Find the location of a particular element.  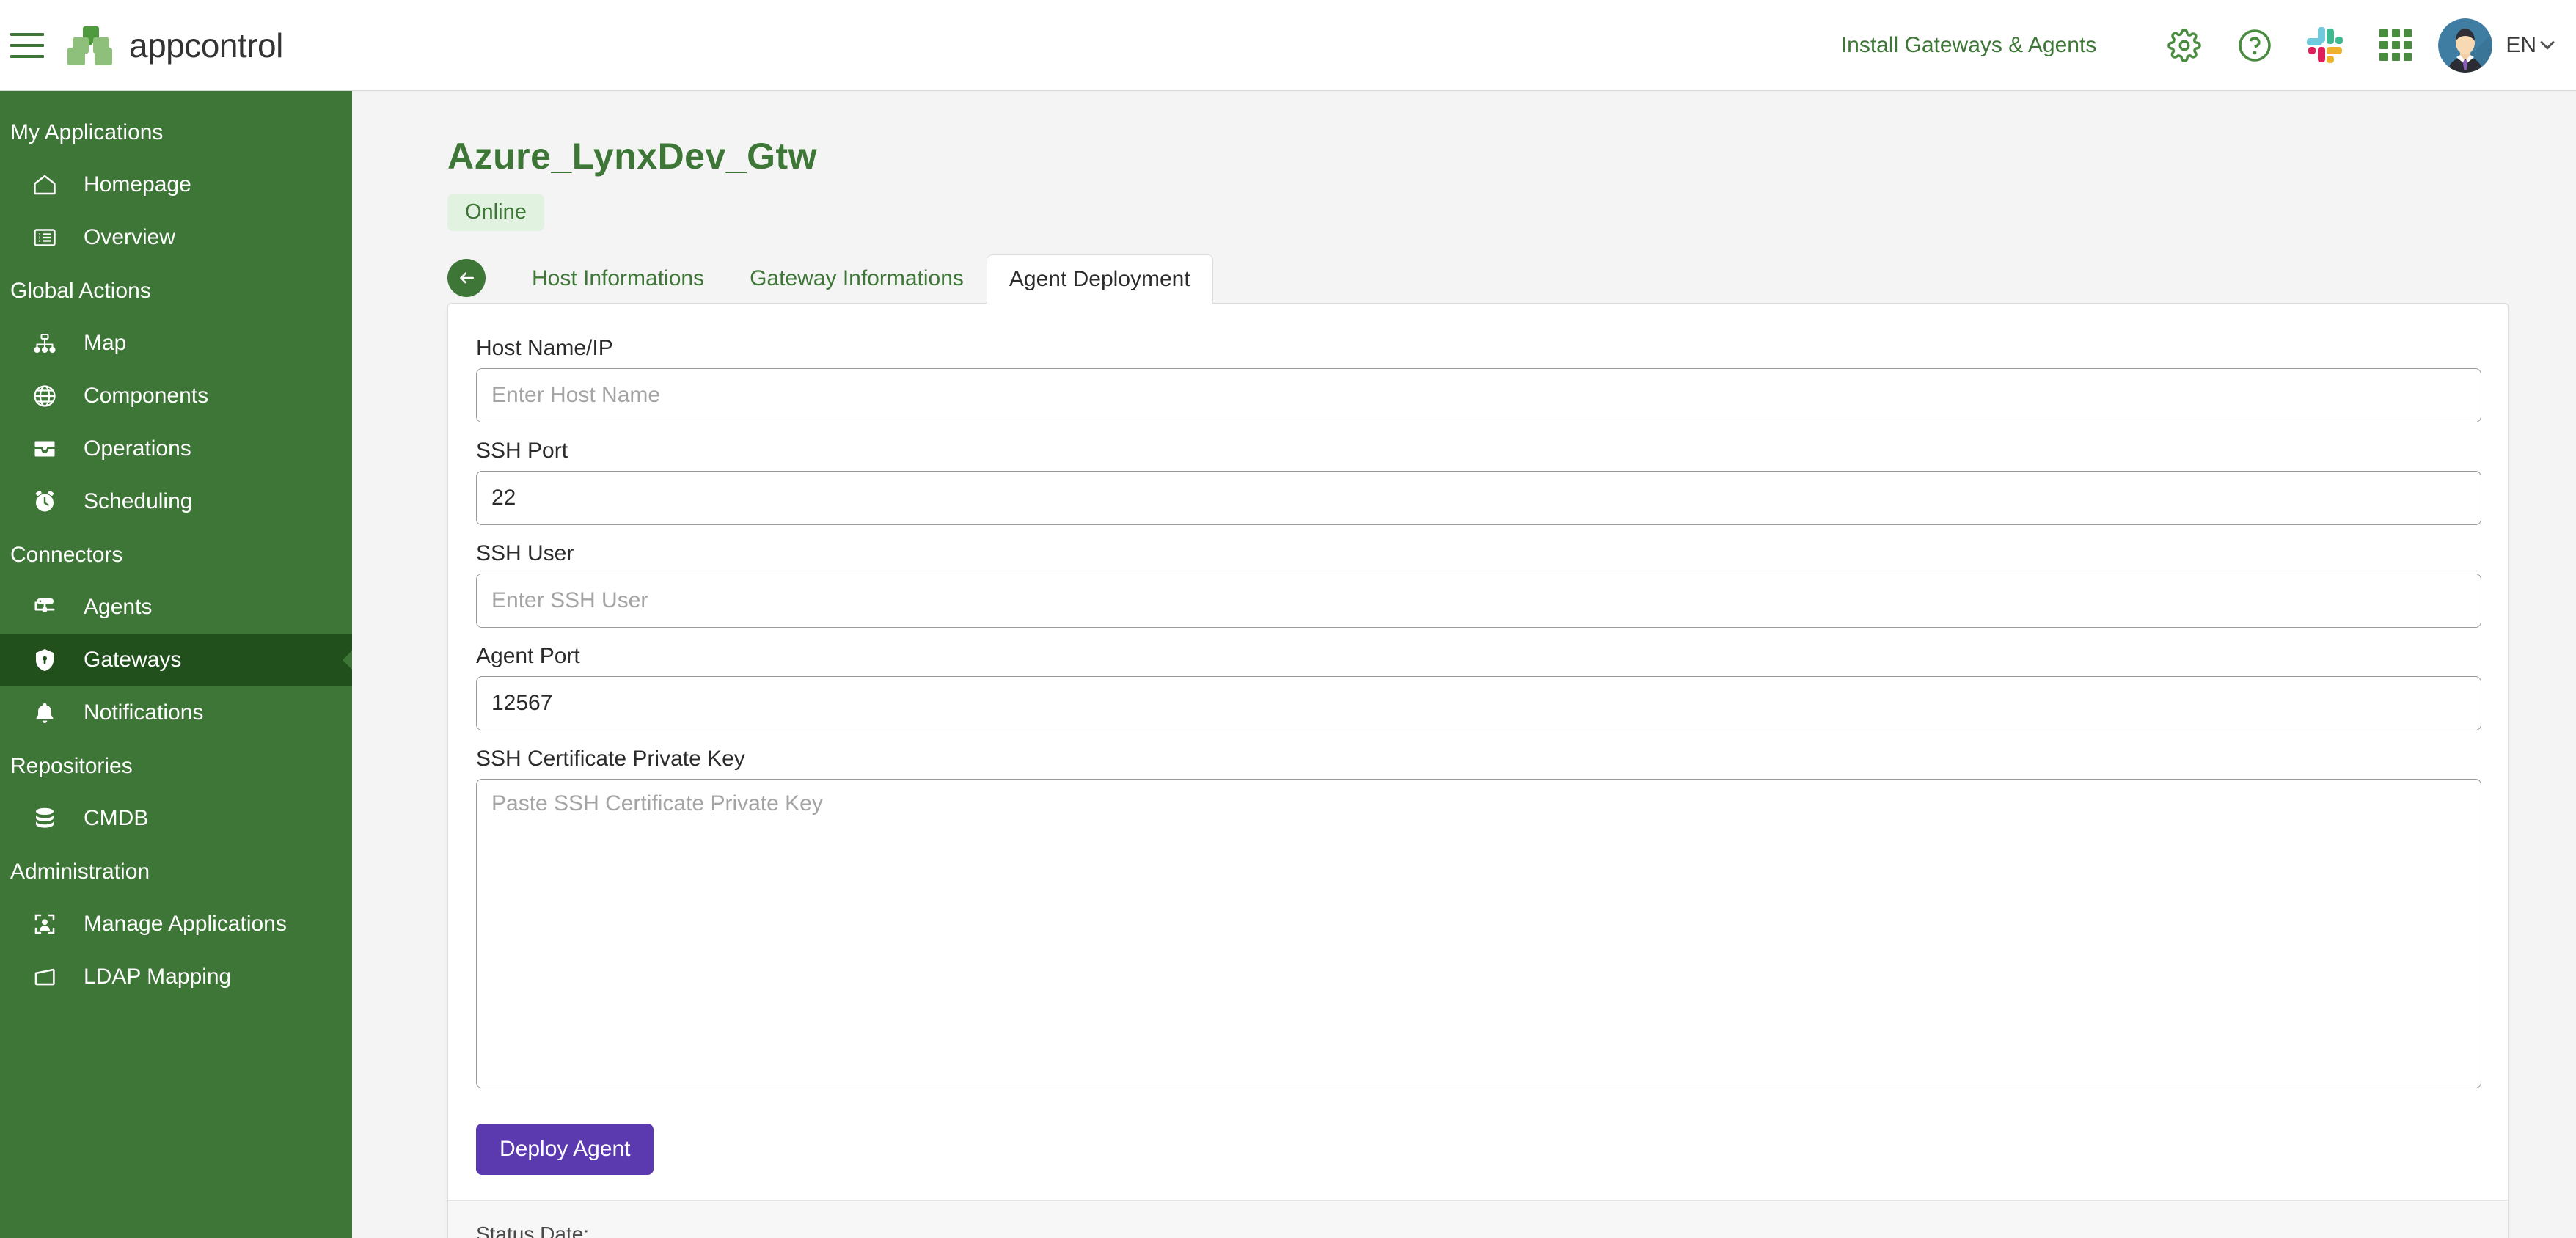

apps-grid-icon is located at coordinates (2395, 45).